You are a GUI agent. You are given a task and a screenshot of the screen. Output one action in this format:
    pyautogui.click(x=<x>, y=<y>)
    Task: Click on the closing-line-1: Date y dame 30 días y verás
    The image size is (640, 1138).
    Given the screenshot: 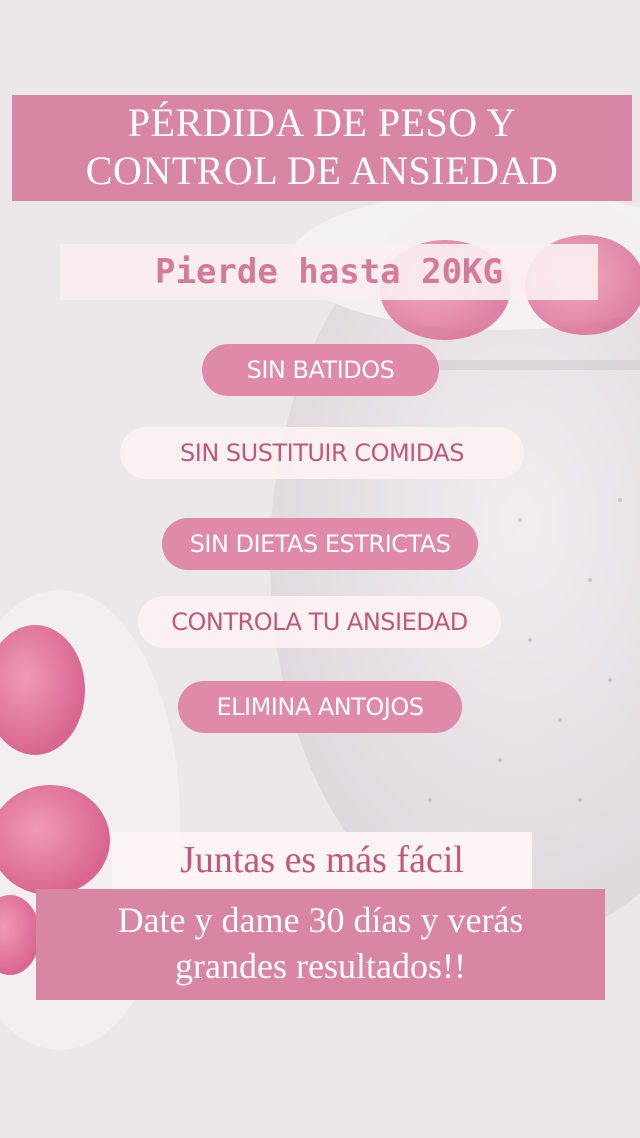 What is the action you would take?
    pyautogui.click(x=320, y=920)
    